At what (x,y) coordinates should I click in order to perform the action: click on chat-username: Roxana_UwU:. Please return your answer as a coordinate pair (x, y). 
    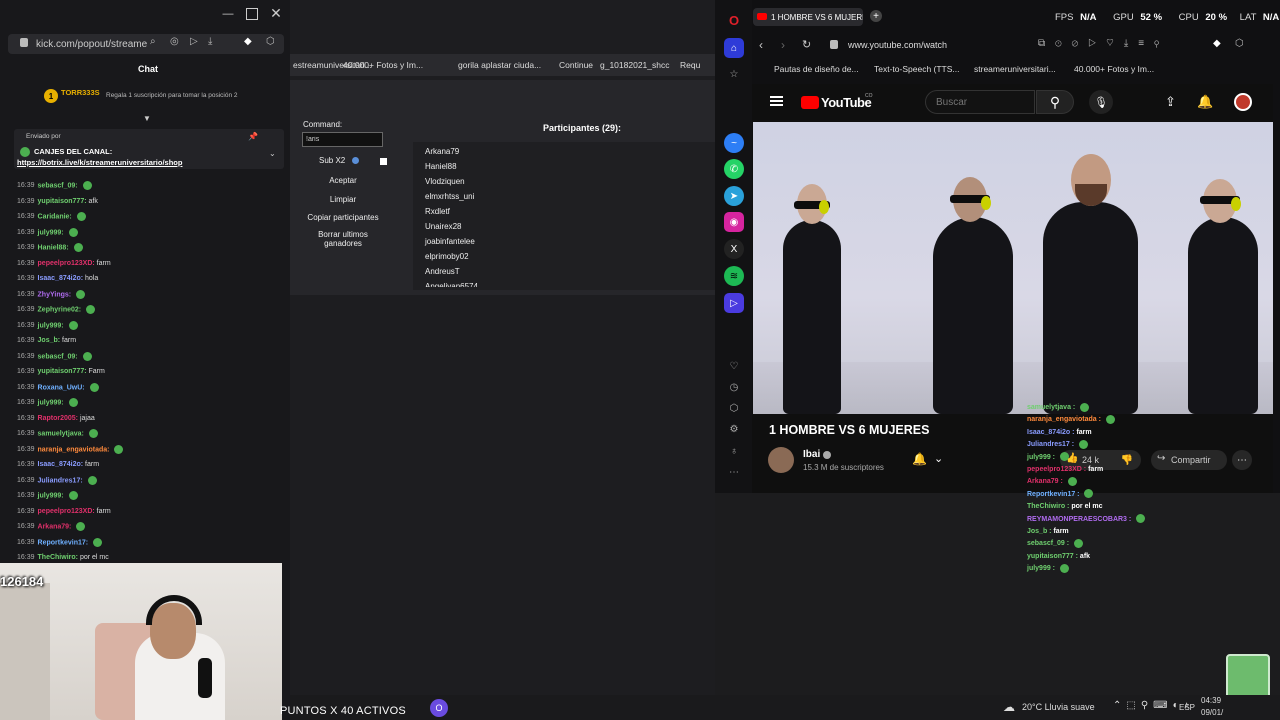
    Looking at the image, I should click on (61, 387).